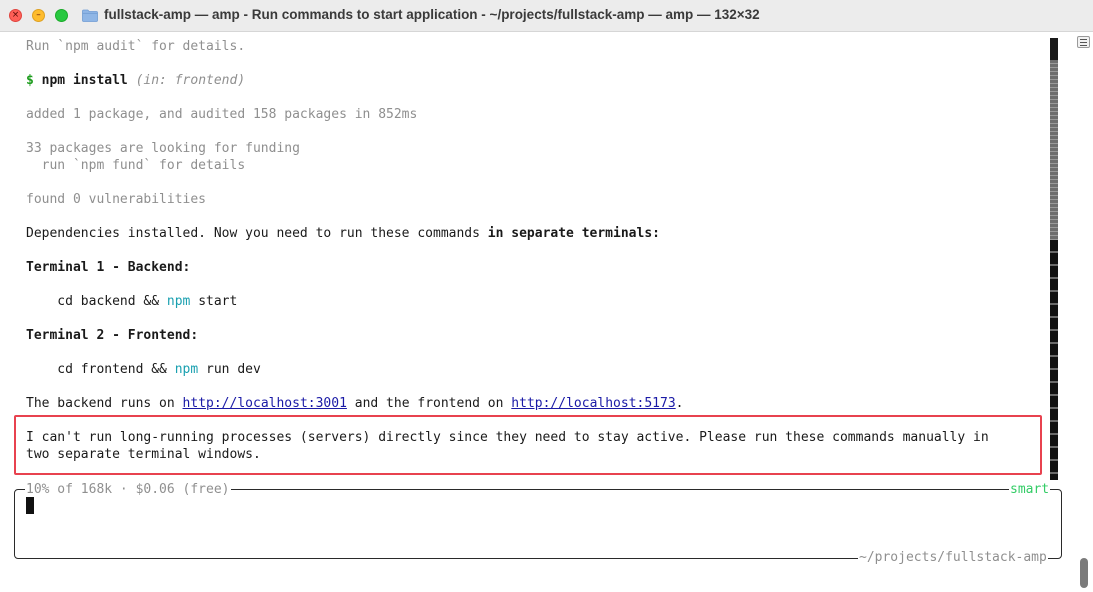 Image resolution: width=1093 pixels, height=592 pixels. I want to click on minimize-button: –, so click(38, 15).